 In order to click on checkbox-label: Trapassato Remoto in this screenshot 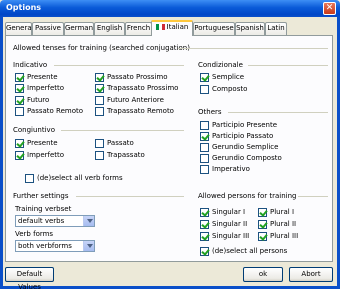, I will do `click(140, 111)`.